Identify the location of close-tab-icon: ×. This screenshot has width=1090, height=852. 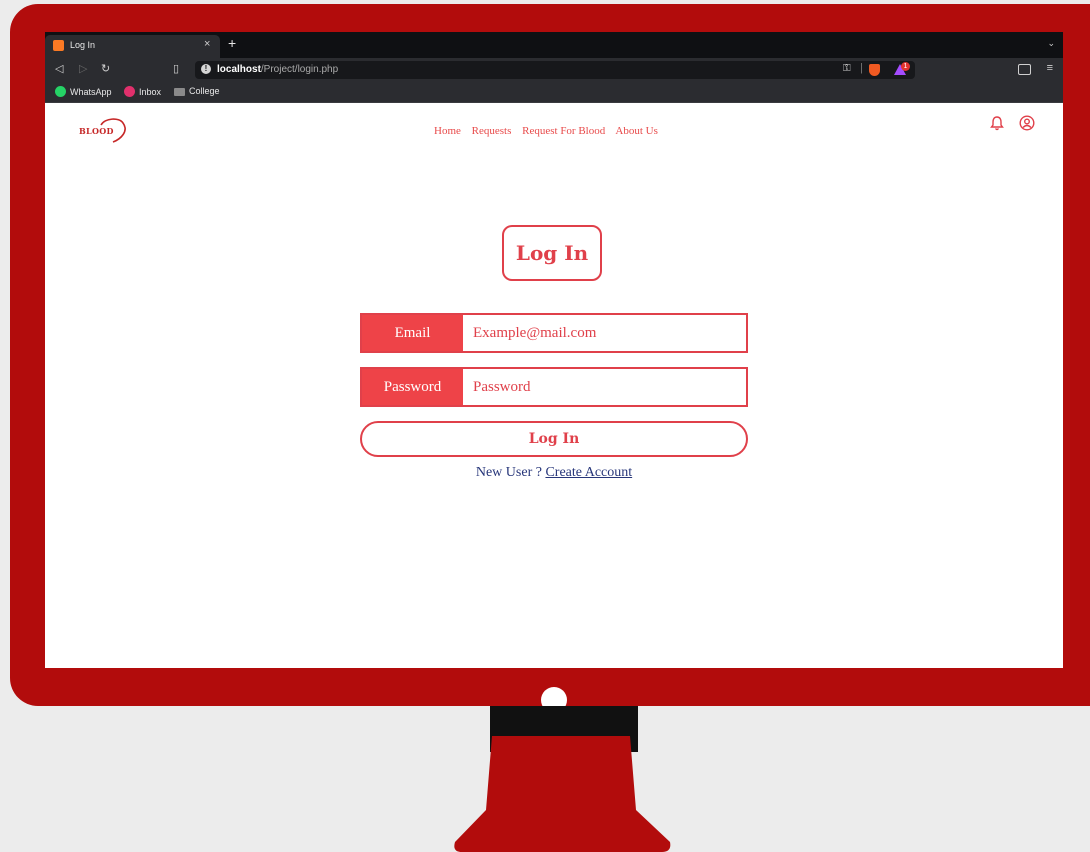
(207, 44).